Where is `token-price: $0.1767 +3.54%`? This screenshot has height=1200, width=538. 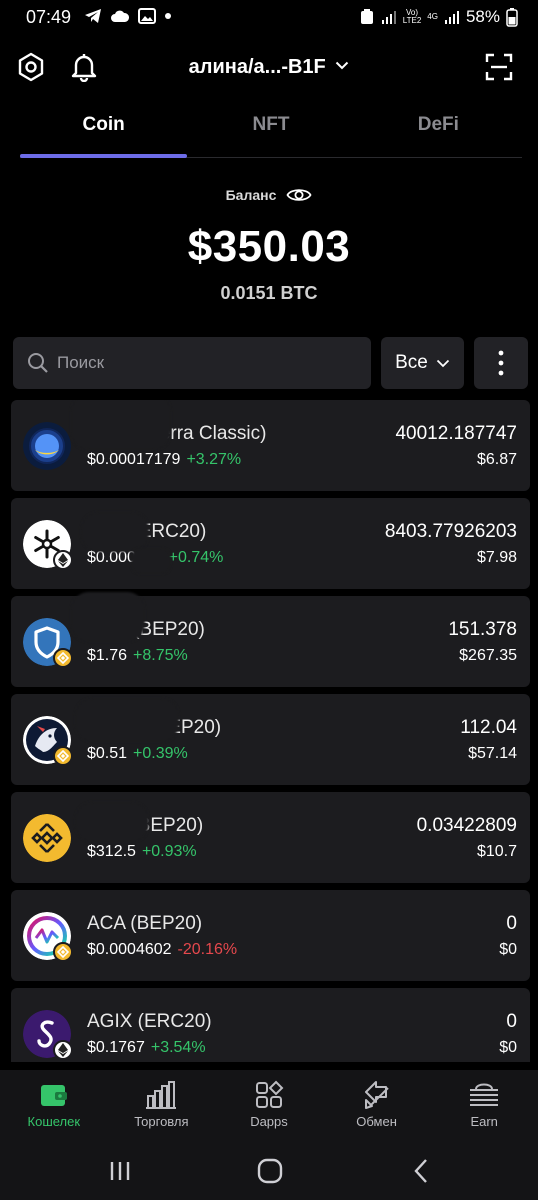 token-price: $0.1767 +3.54% is located at coordinates (146, 1047).